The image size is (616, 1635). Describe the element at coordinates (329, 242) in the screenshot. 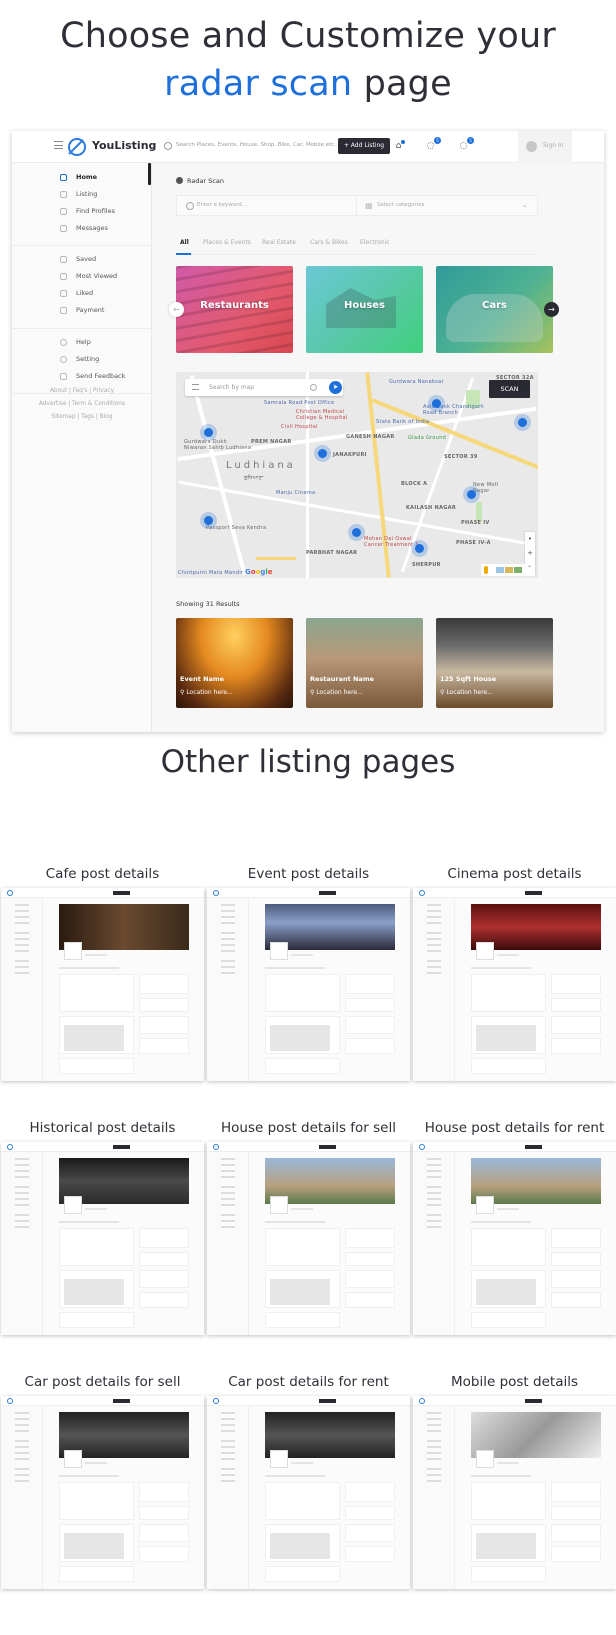

I see `tab-cars-bikes: Cars & Bikes` at that location.